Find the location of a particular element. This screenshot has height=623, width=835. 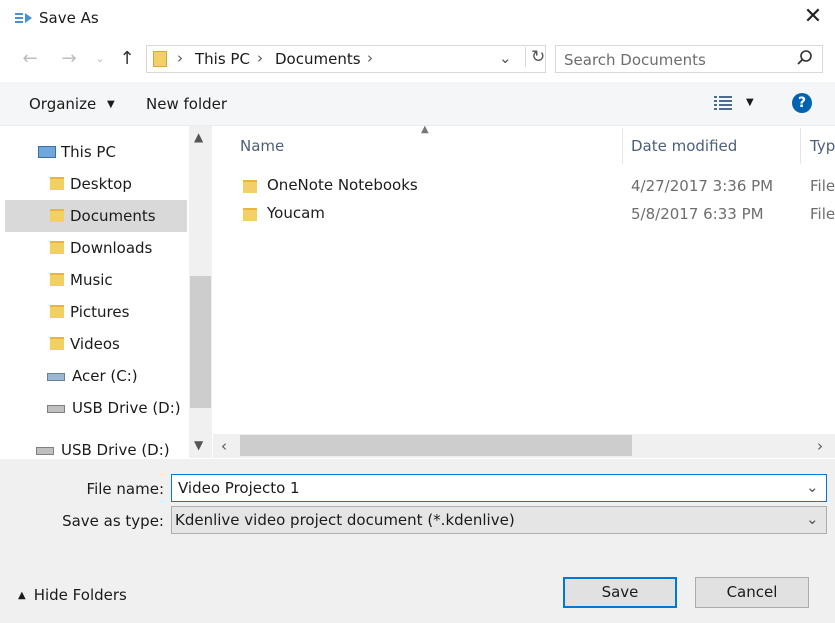

hide-folders-label: Hide Folders is located at coordinates (80, 595).